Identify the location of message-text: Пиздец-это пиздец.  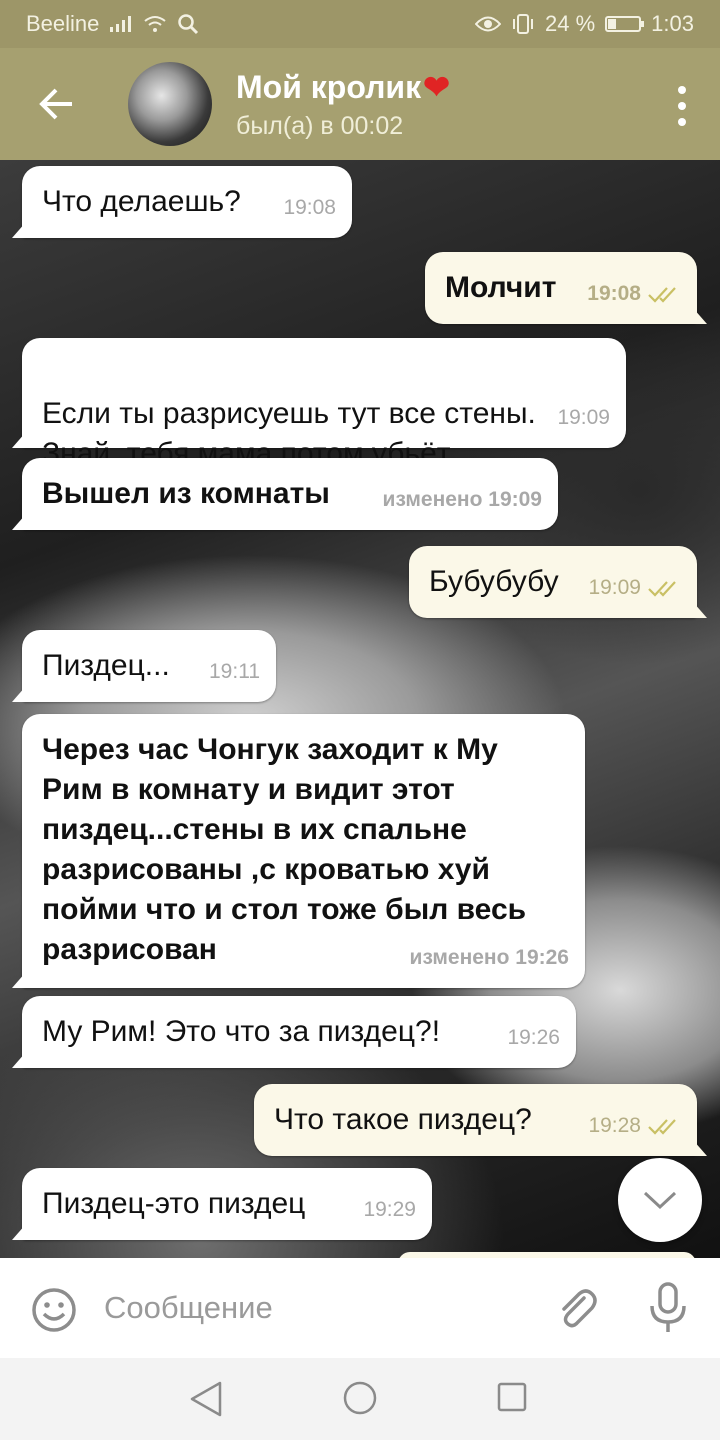
(174, 1203).